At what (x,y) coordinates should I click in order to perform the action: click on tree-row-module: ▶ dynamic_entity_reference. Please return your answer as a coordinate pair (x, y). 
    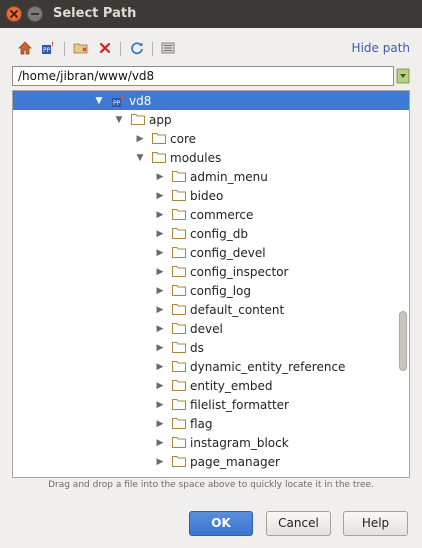
    Looking at the image, I should click on (211, 366).